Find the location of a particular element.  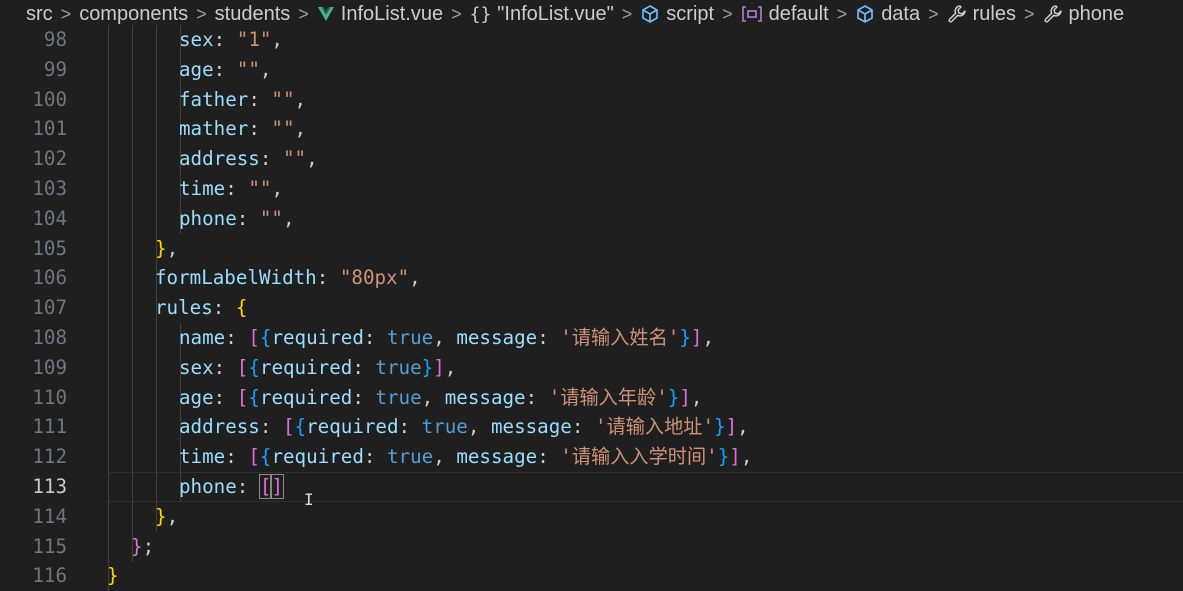

line-number: 112 is located at coordinates (49, 457).